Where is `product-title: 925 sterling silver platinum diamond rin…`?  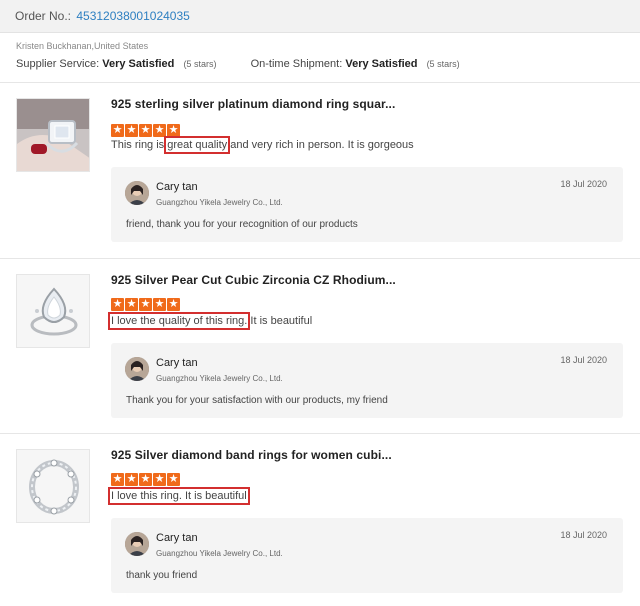 product-title: 925 sterling silver platinum diamond rin… is located at coordinates (253, 104).